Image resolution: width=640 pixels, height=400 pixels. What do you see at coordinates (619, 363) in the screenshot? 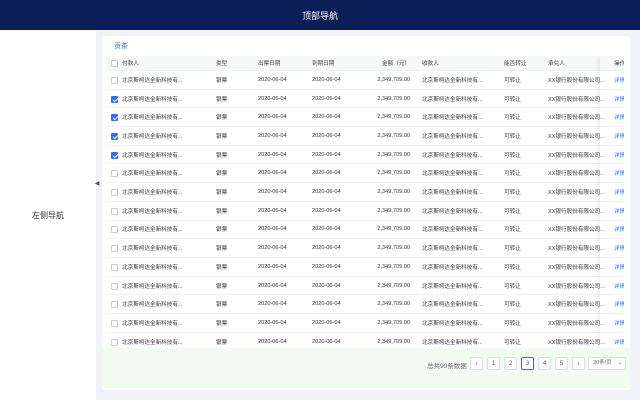
I see `chevron-down-icon: ⌄` at bounding box center [619, 363].